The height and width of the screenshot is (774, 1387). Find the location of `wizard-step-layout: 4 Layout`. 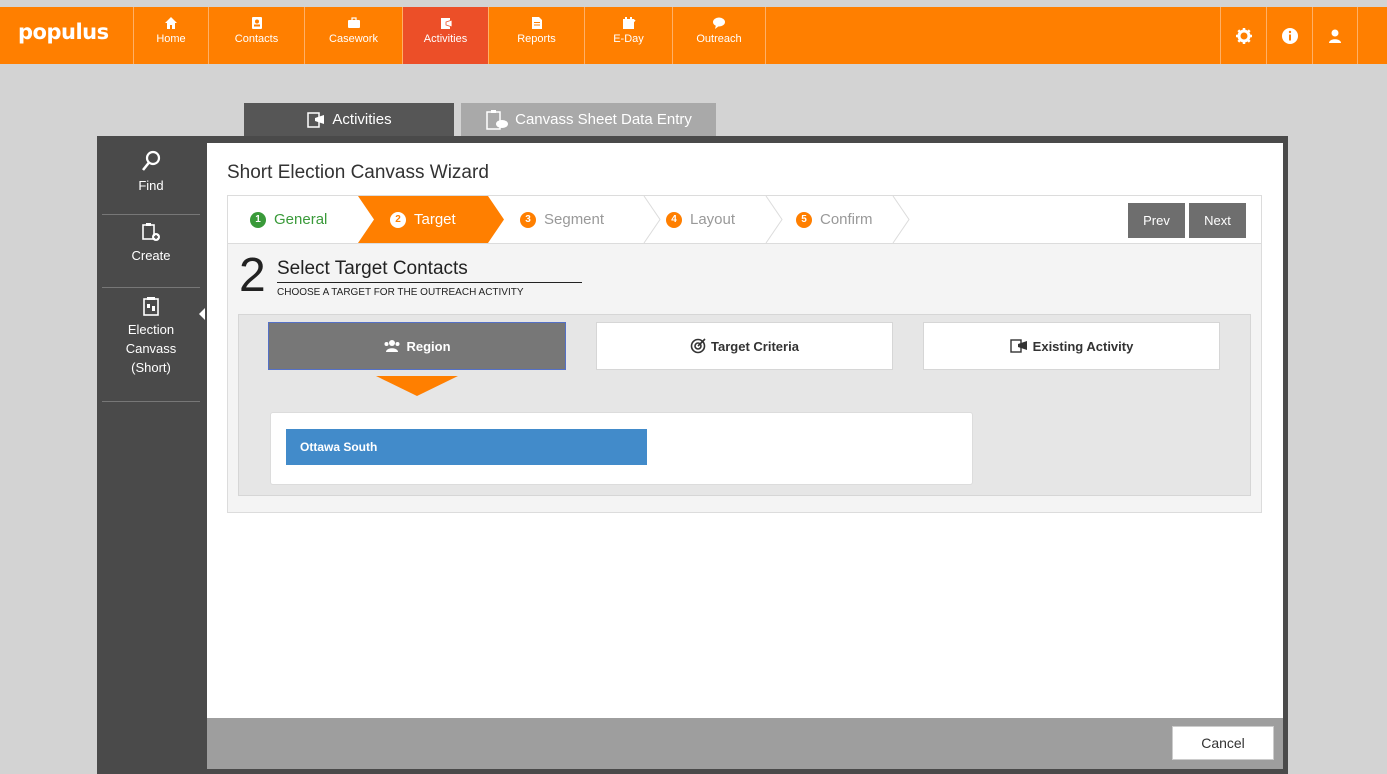

wizard-step-layout: 4 Layout is located at coordinates (700, 219).